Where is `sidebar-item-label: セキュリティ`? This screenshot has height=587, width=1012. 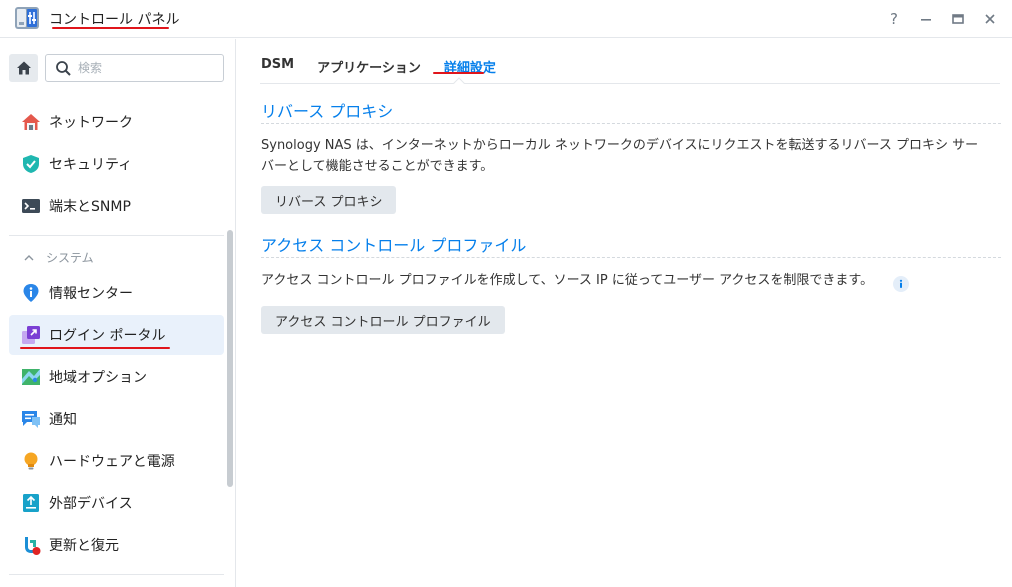 sidebar-item-label: セキュリティ is located at coordinates (91, 165).